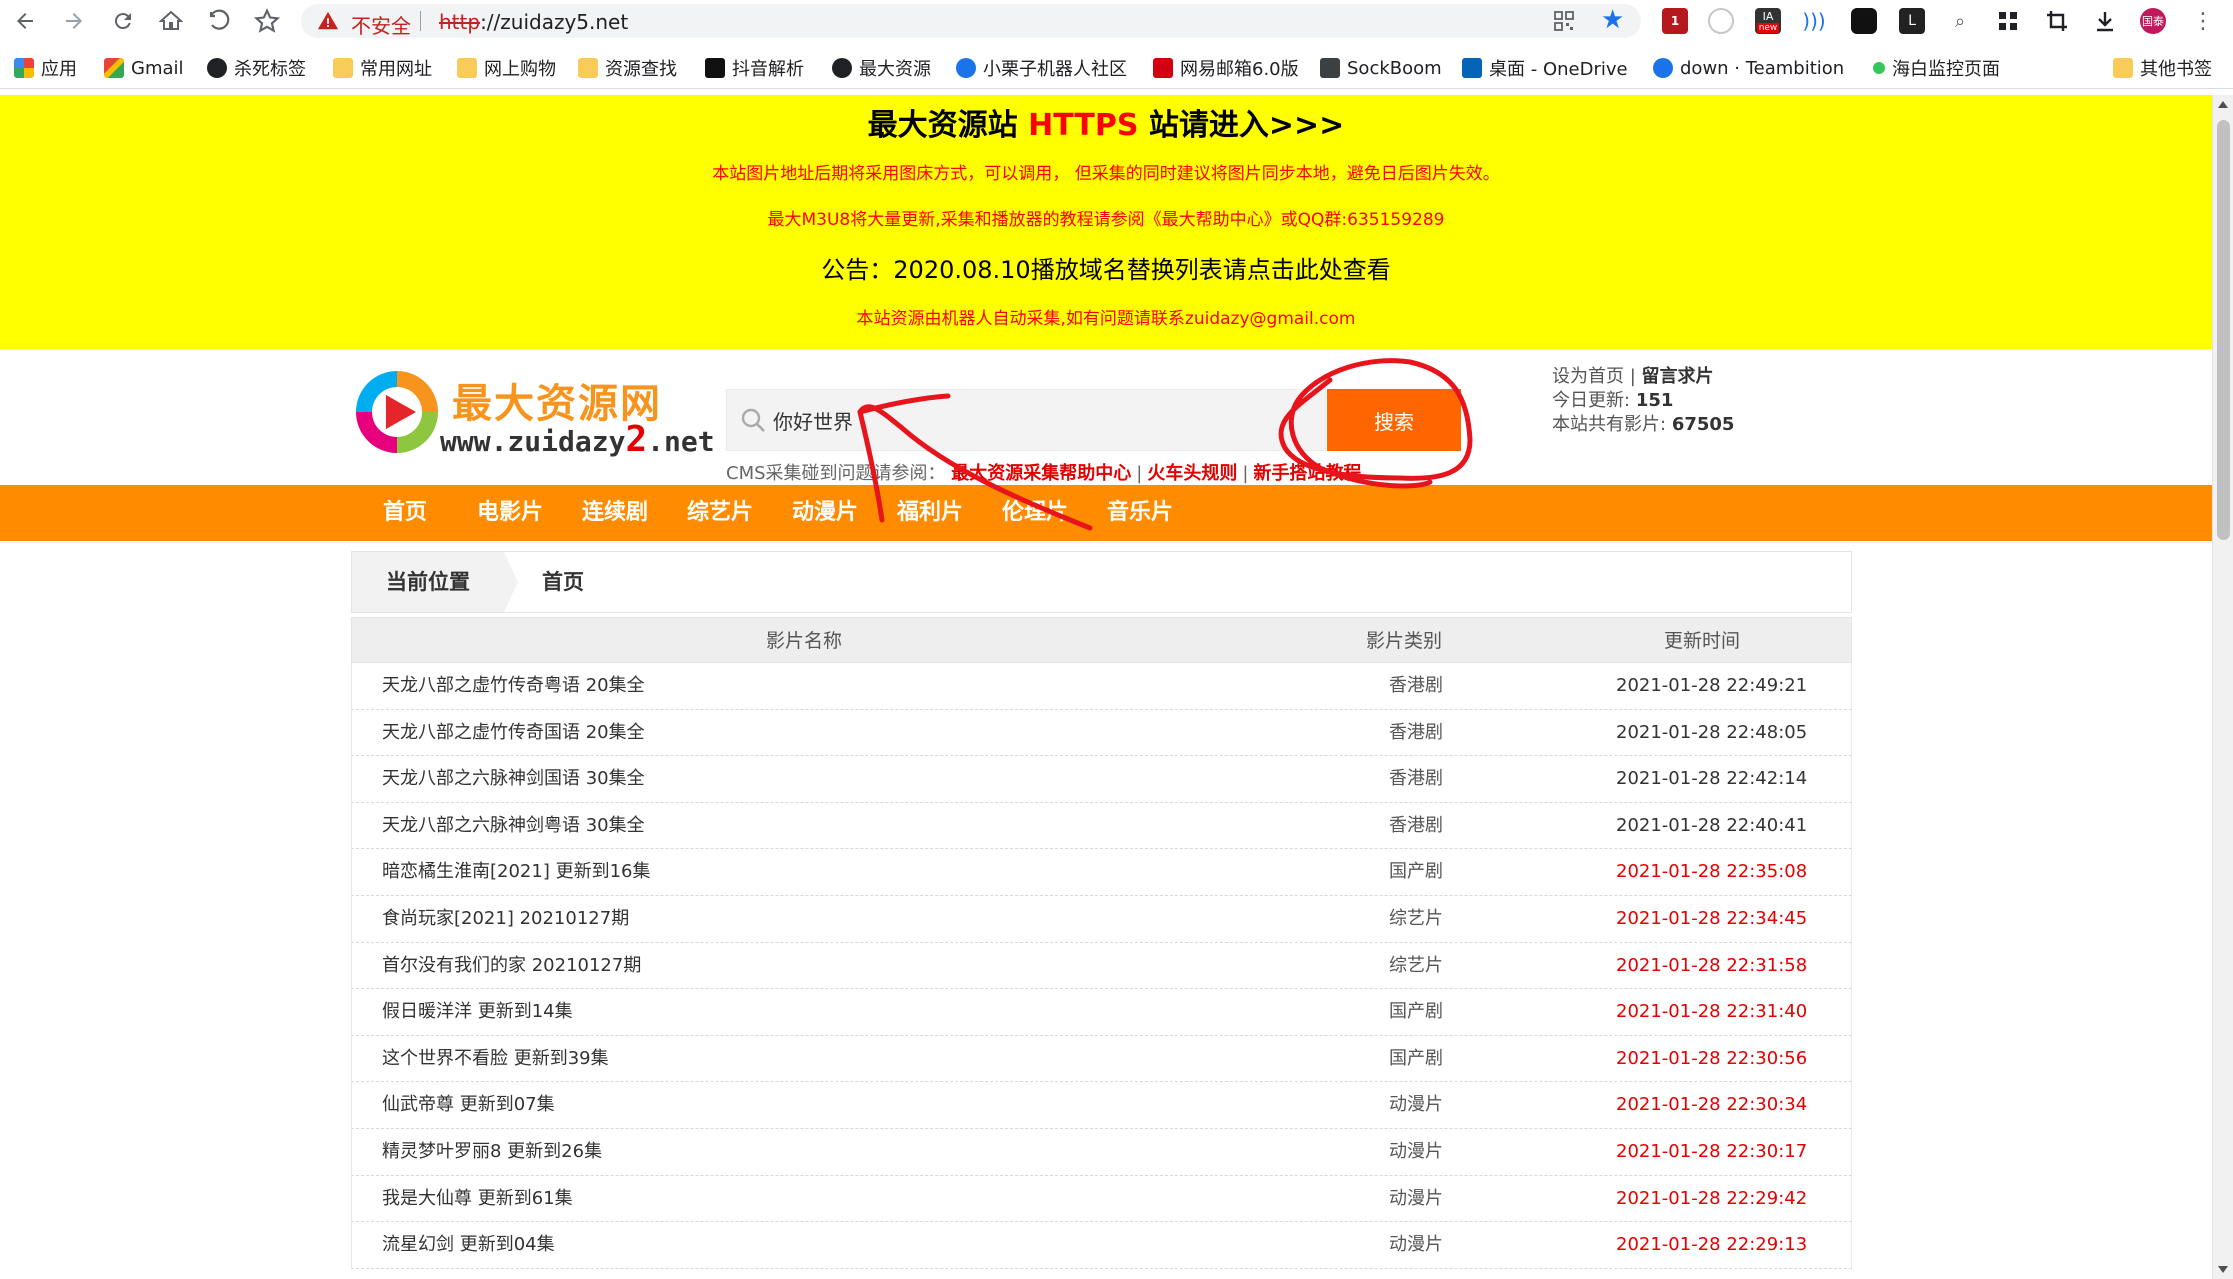 This screenshot has width=2233, height=1279. Describe the element at coordinates (506, 68) in the screenshot. I see `bookmark-item: 网上购物` at that location.